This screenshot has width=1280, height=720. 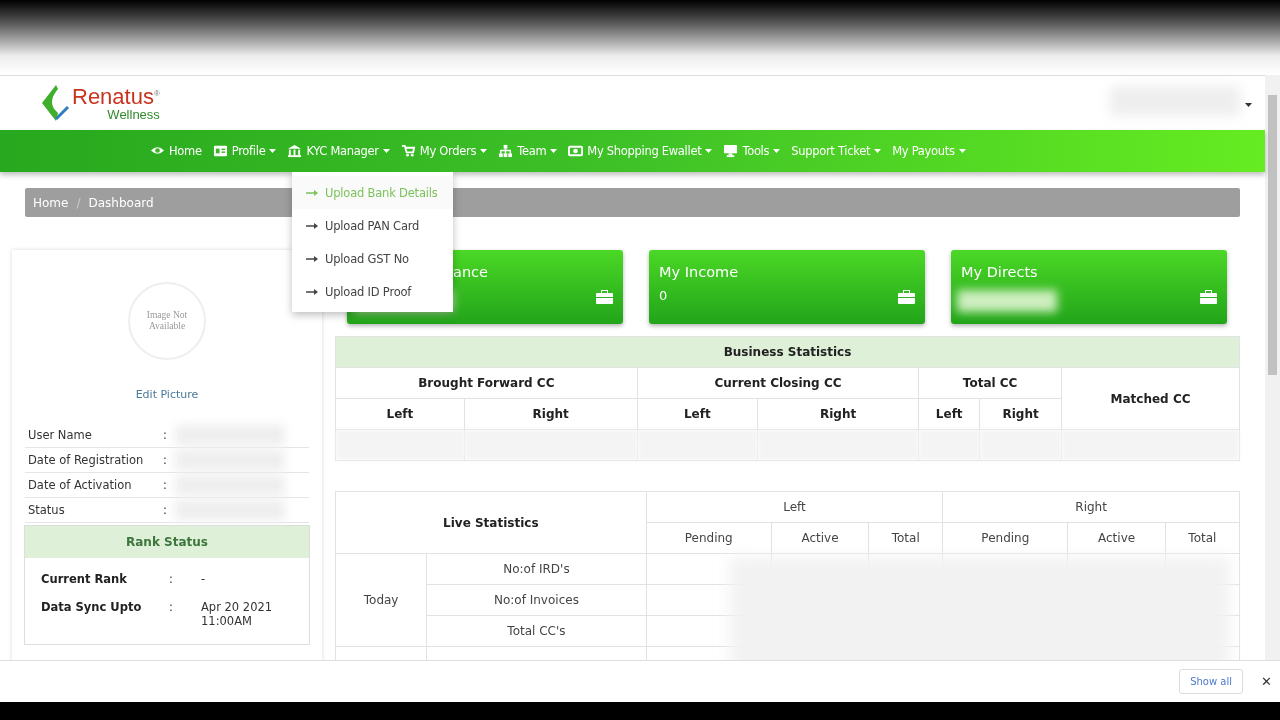 What do you see at coordinates (46, 510) in the screenshot?
I see `field-label: Status` at bounding box center [46, 510].